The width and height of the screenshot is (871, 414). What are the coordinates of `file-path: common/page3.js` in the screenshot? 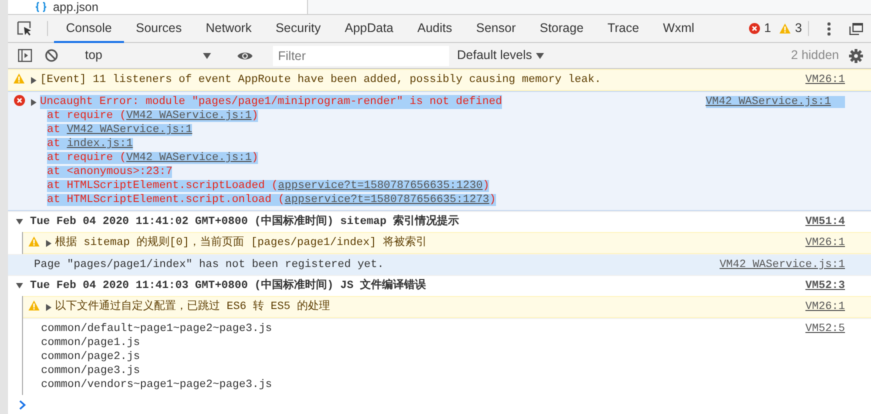 It's located at (90, 371).